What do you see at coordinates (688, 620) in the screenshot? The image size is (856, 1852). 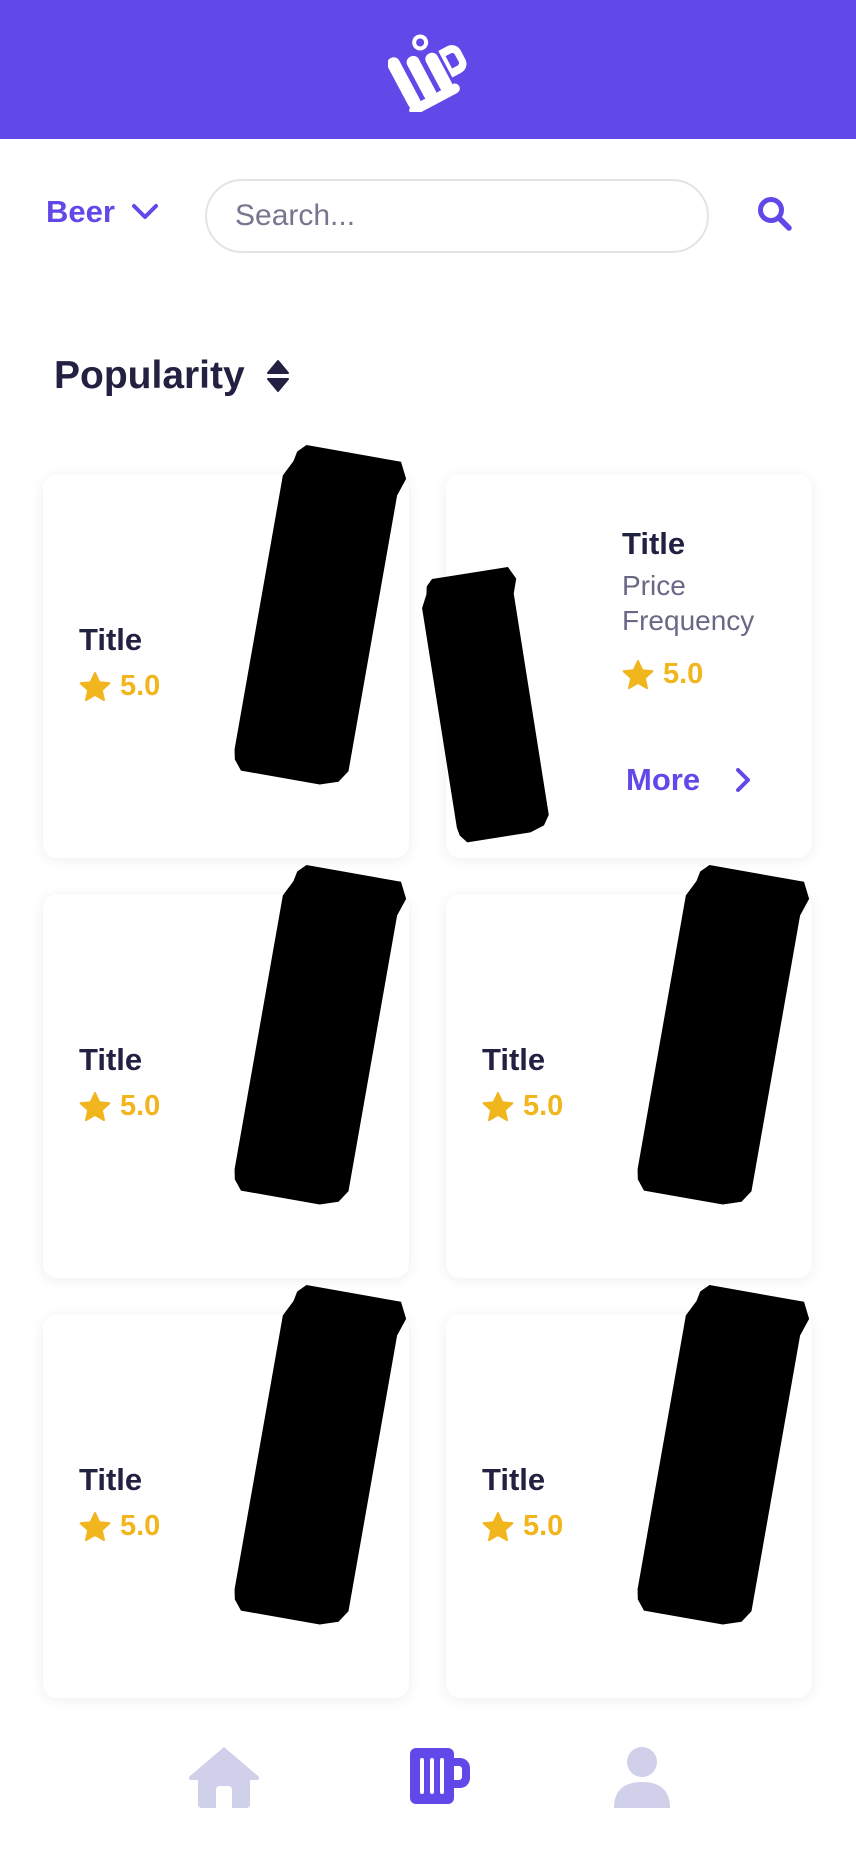 I see `card-frequency: Frequency` at bounding box center [688, 620].